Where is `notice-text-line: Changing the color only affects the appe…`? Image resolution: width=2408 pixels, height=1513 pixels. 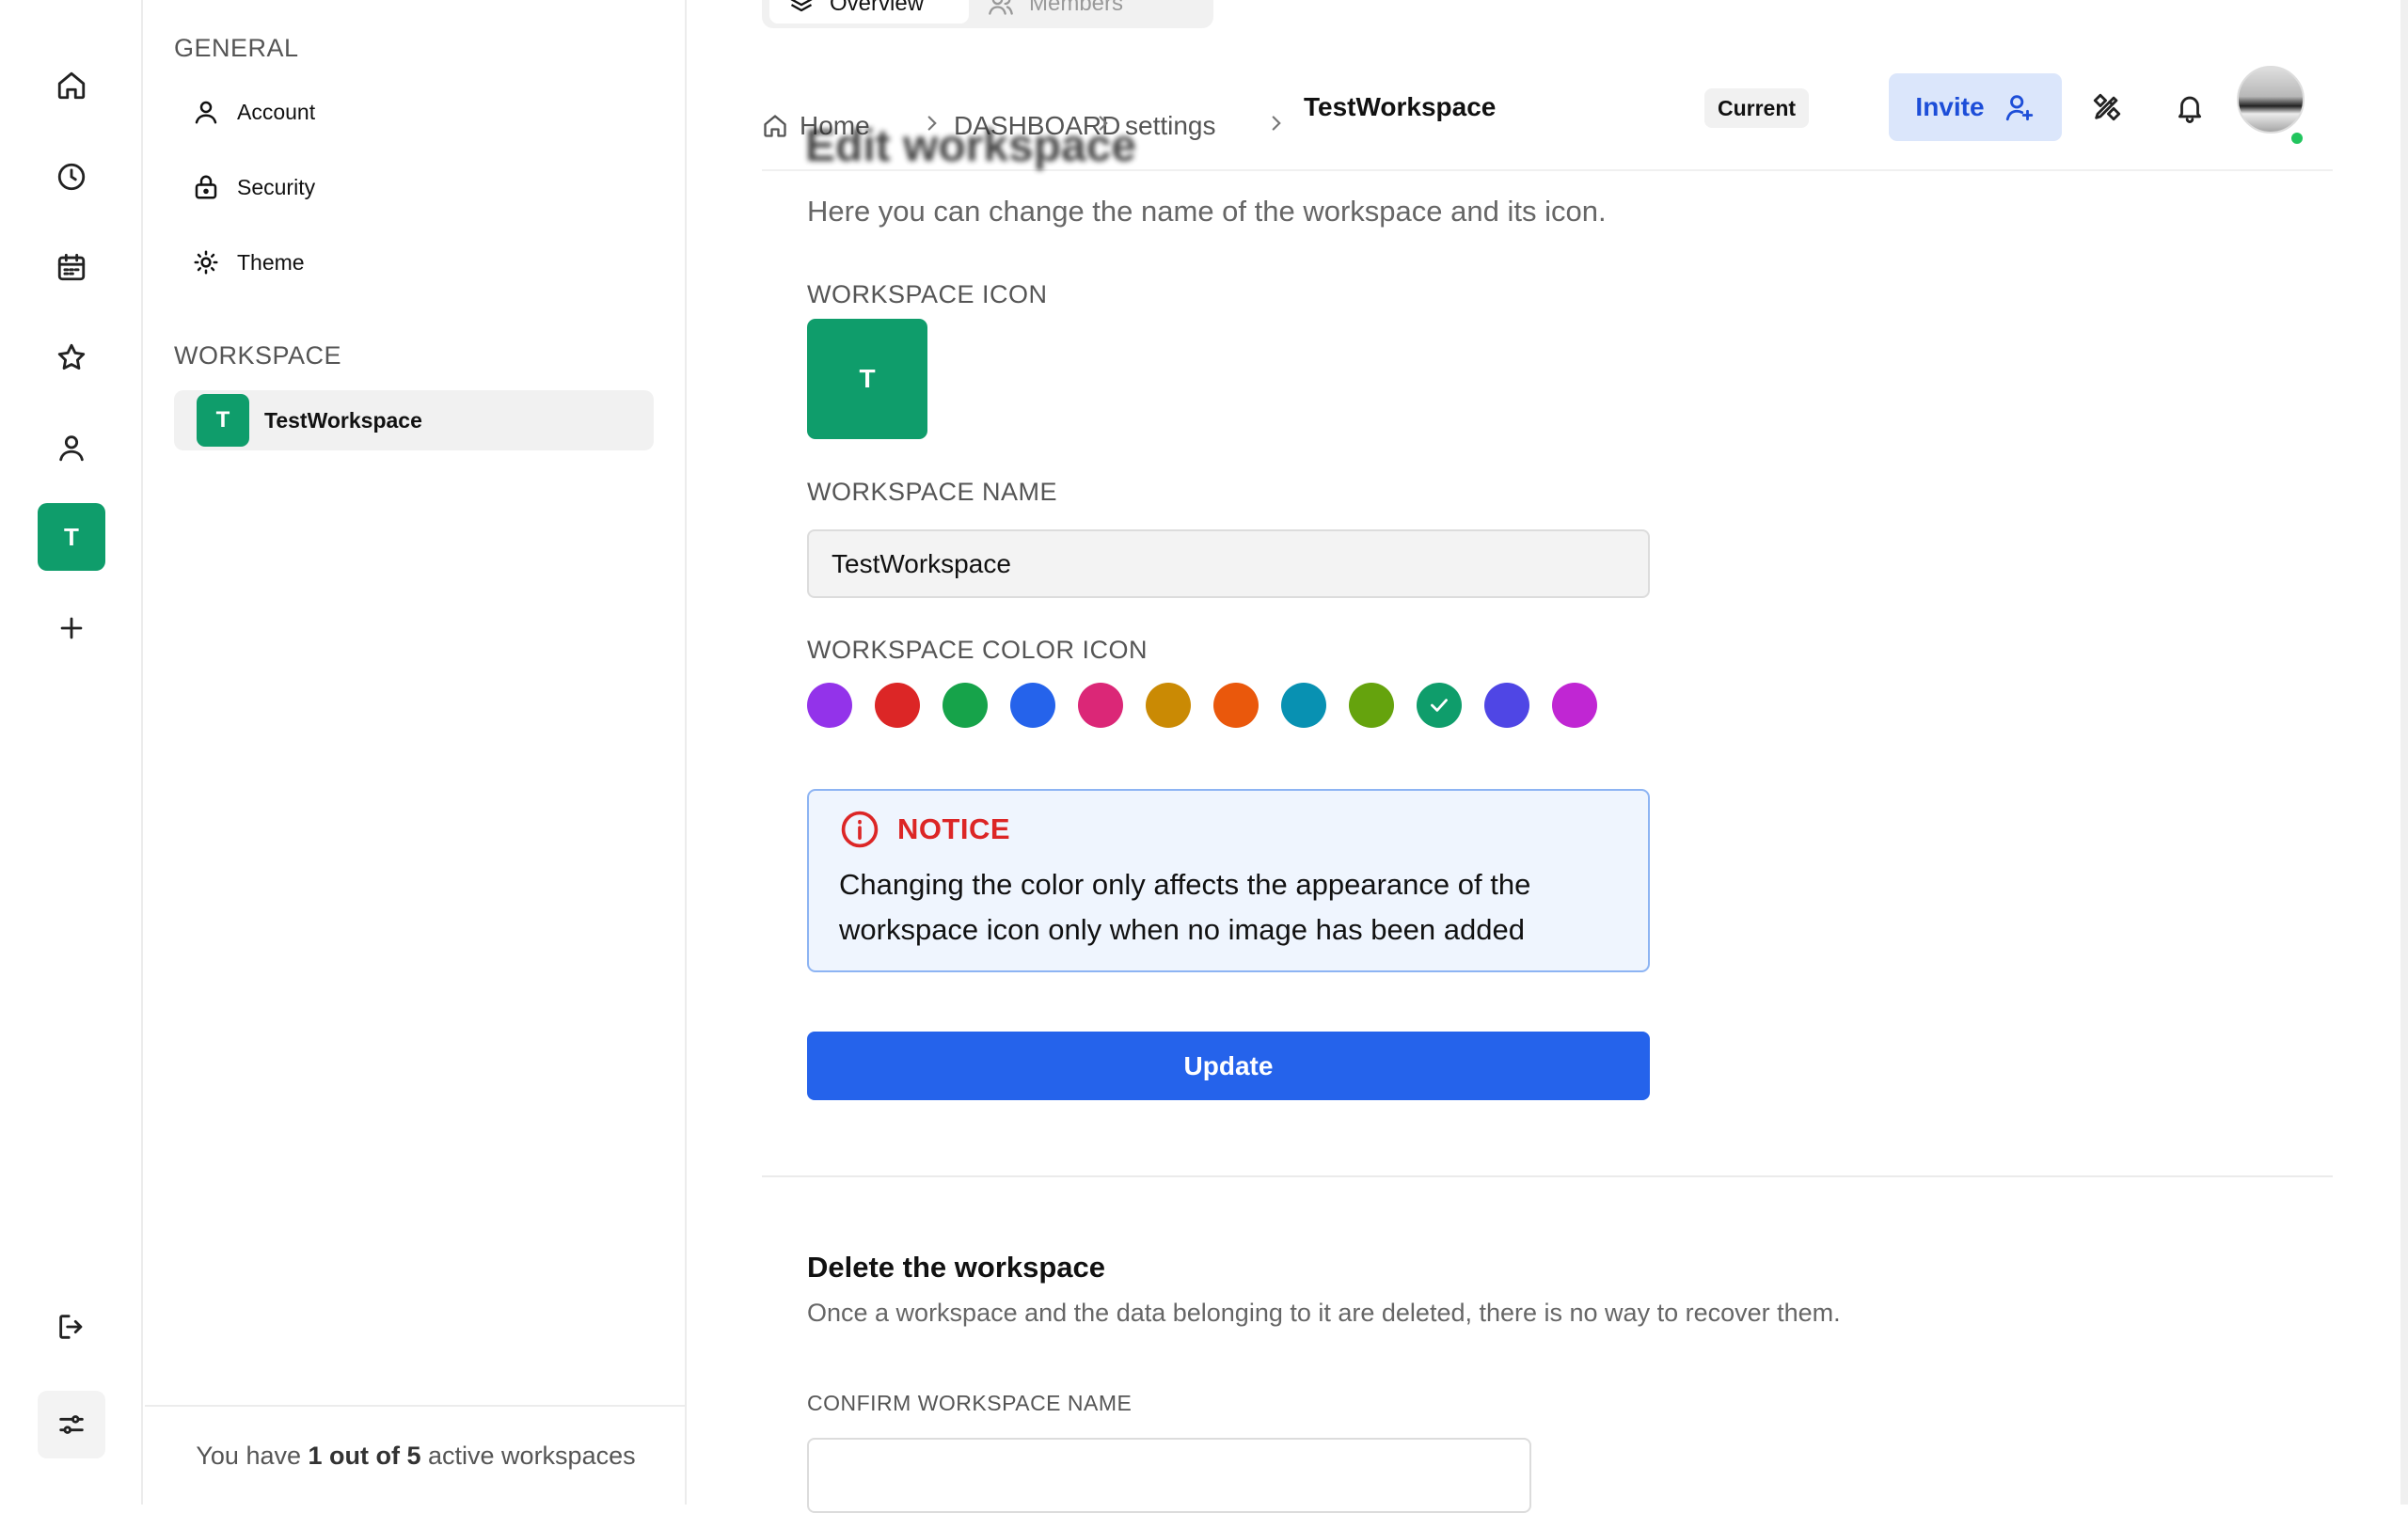
notice-text-line: Changing the color only affects the appe… is located at coordinates (1185, 884).